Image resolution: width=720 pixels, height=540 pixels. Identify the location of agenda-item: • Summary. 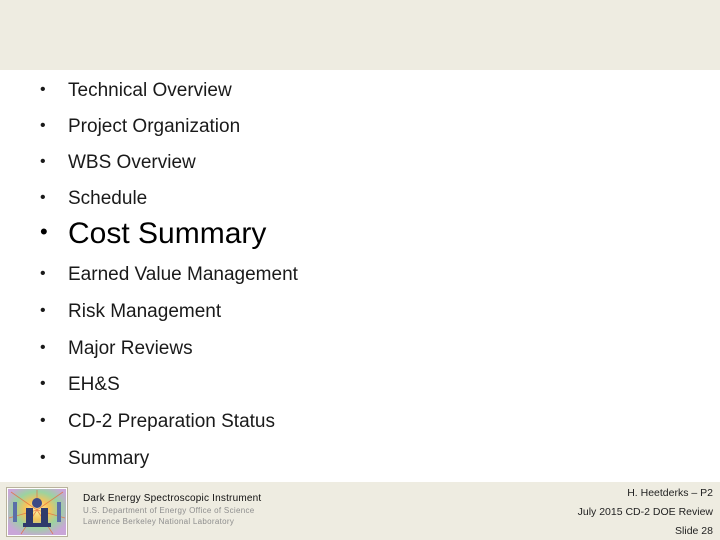
(94, 459).